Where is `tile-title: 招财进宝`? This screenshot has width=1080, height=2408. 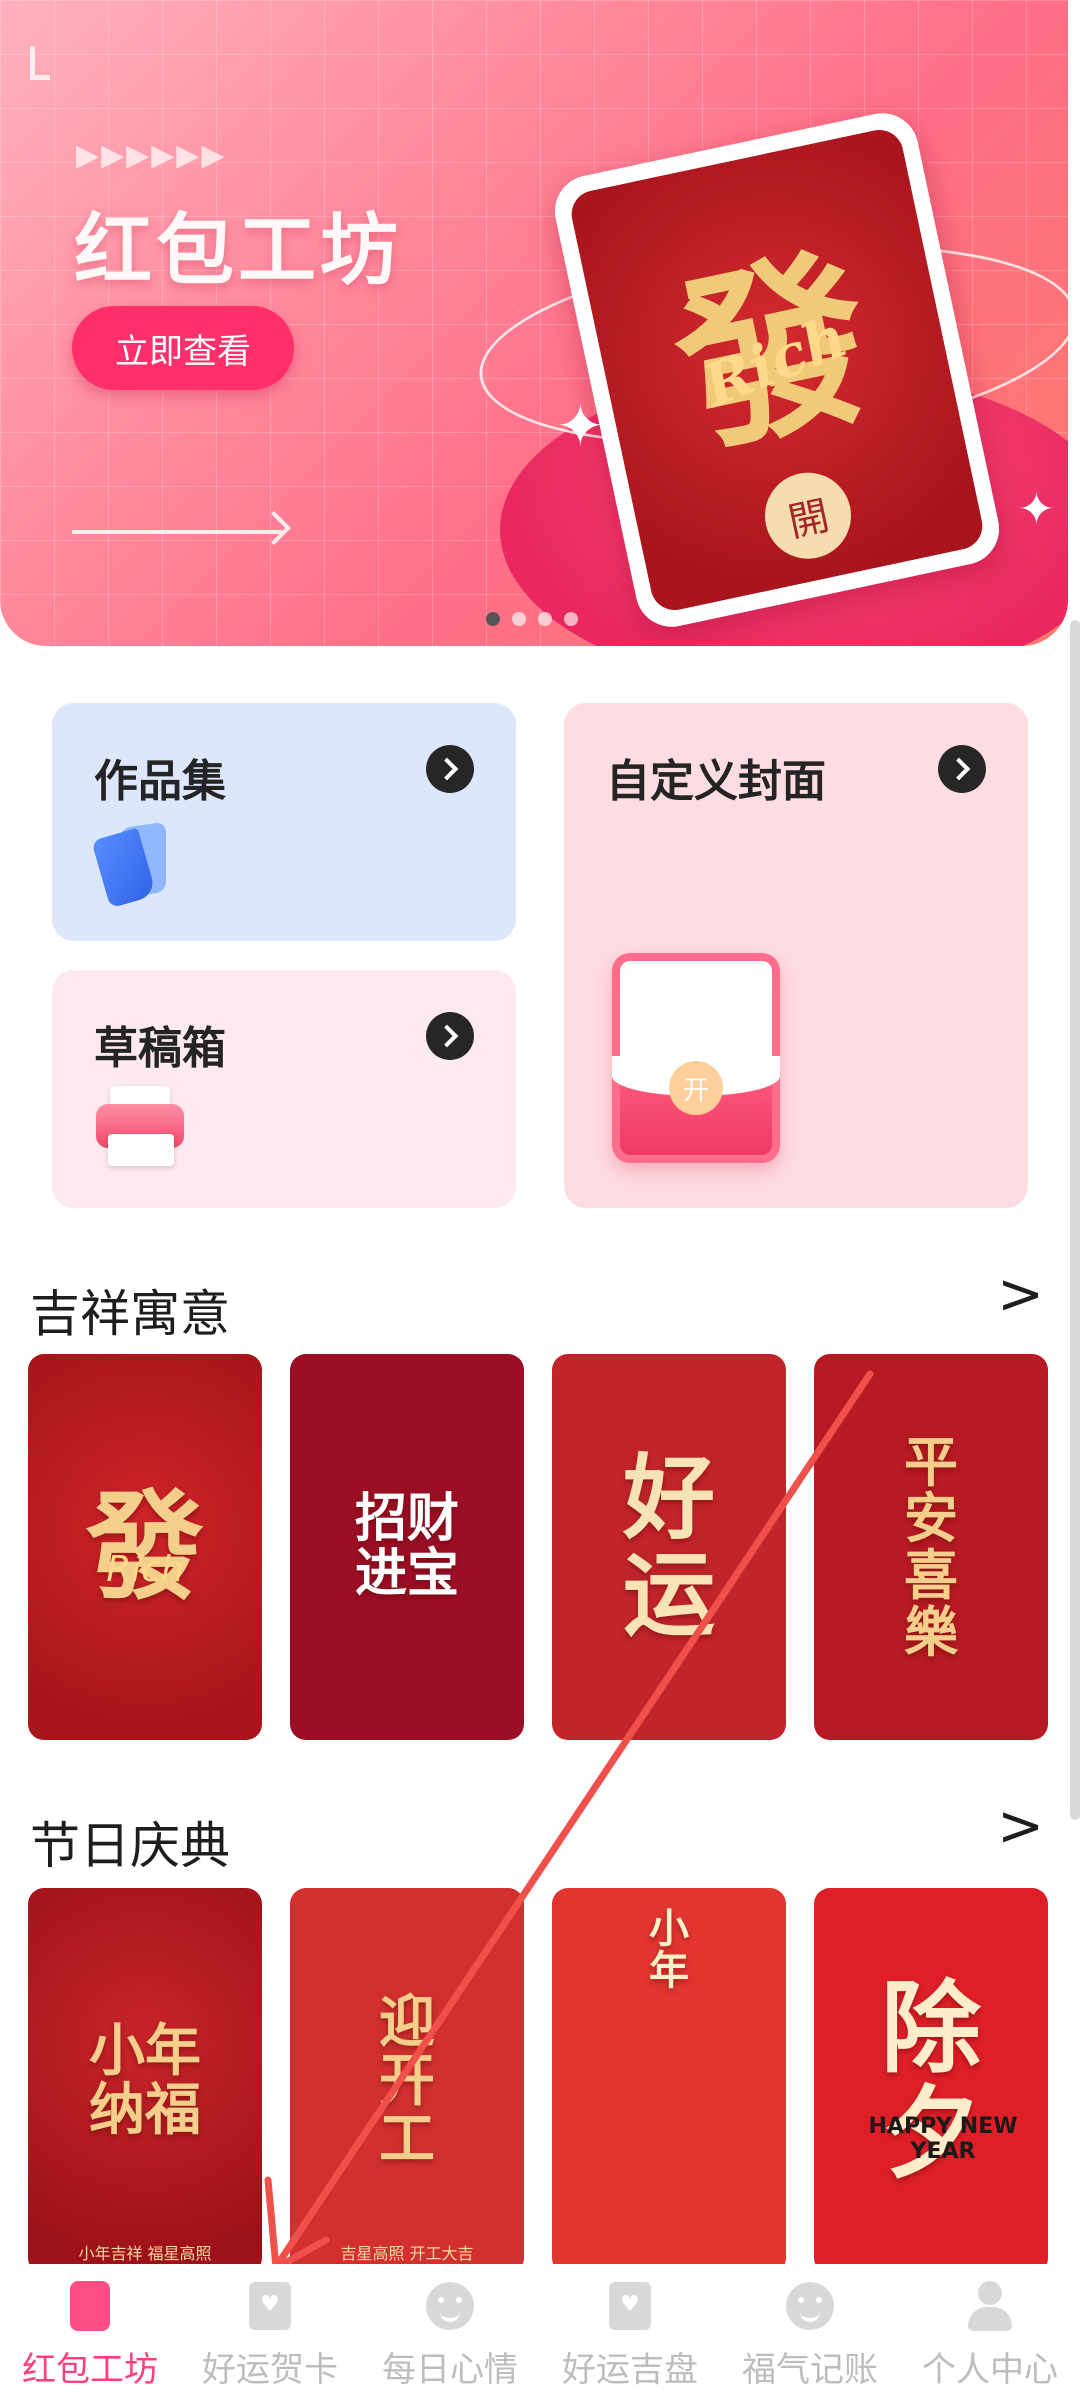 tile-title: 招财进宝 is located at coordinates (406, 1546).